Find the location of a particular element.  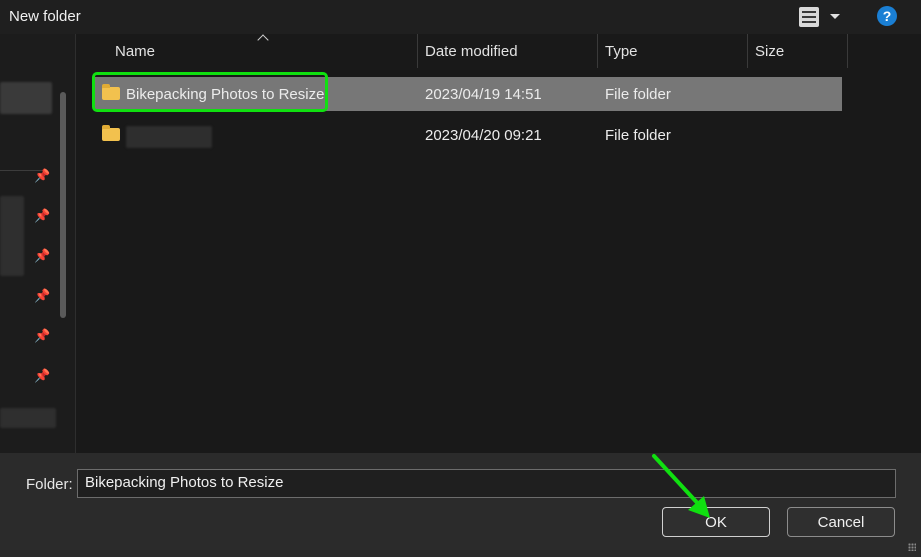

row-date: 2023/04/20 09:21 is located at coordinates (483, 135).